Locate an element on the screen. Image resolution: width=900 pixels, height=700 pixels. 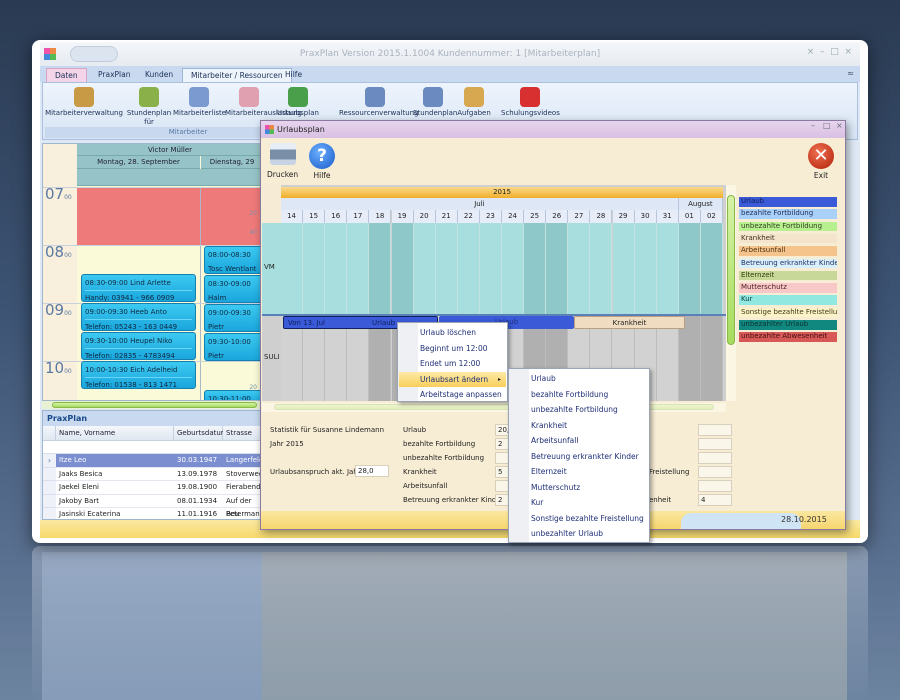
submenu-item: Urlaub is located at coordinates (579, 378).